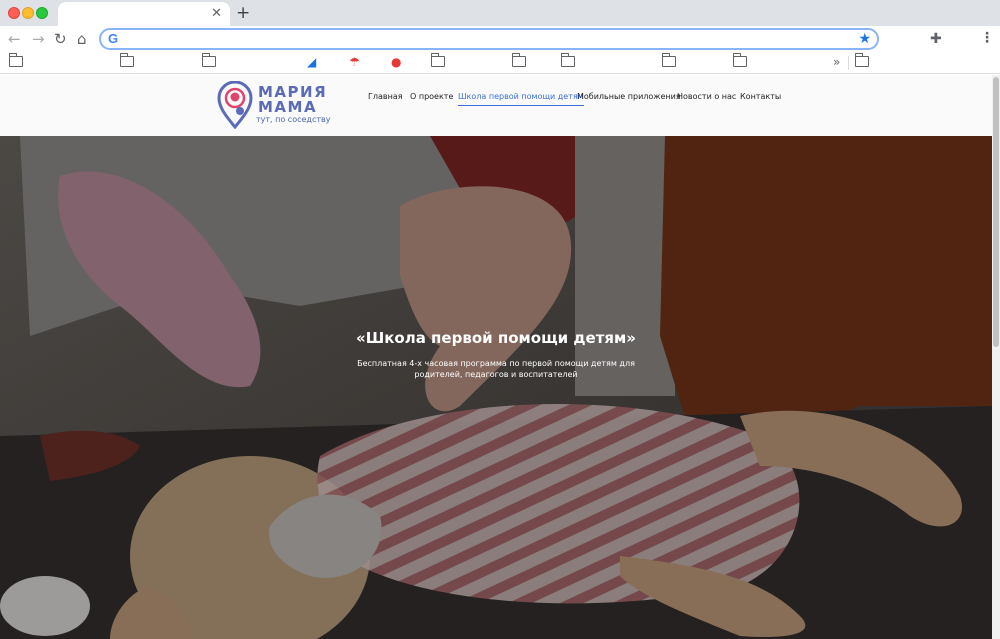 This screenshot has height=639, width=1000. What do you see at coordinates (311, 62) in the screenshot?
I see `bookmark-wave-icon: ◢` at bounding box center [311, 62].